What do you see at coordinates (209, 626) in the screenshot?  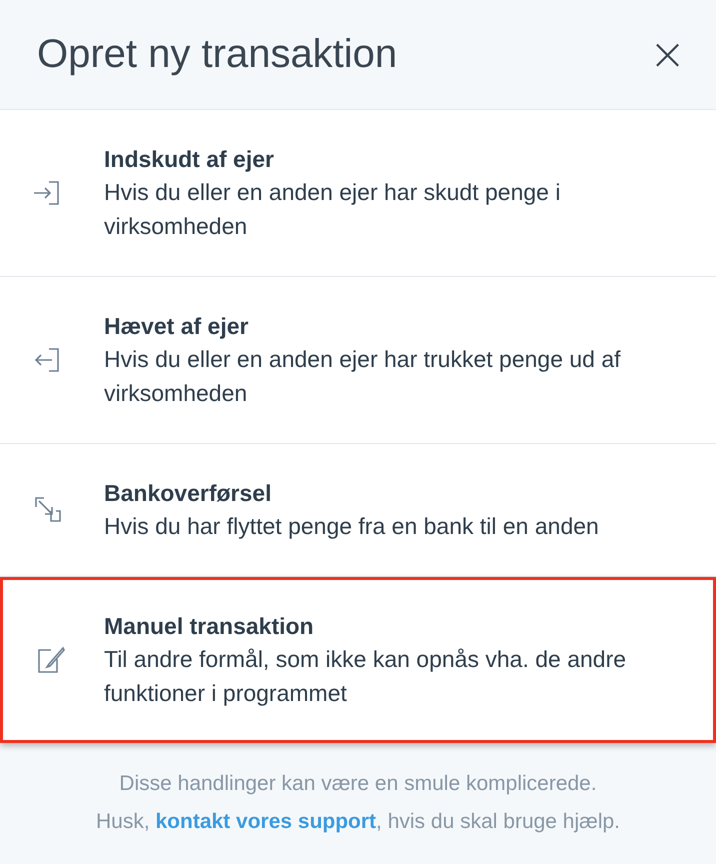 I see `option-title: Manuel transaktion` at bounding box center [209, 626].